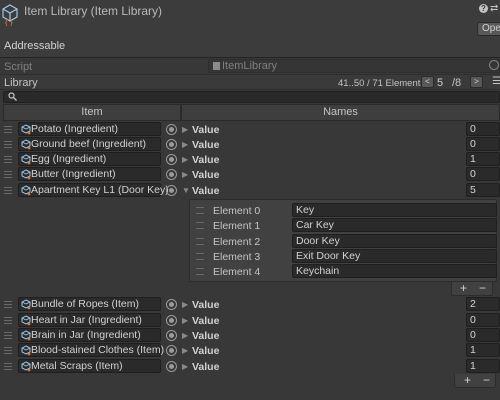 Image resolution: width=500 pixels, height=400 pixels. I want to click on item-object-field: Butter (Ingredient), so click(89, 174).